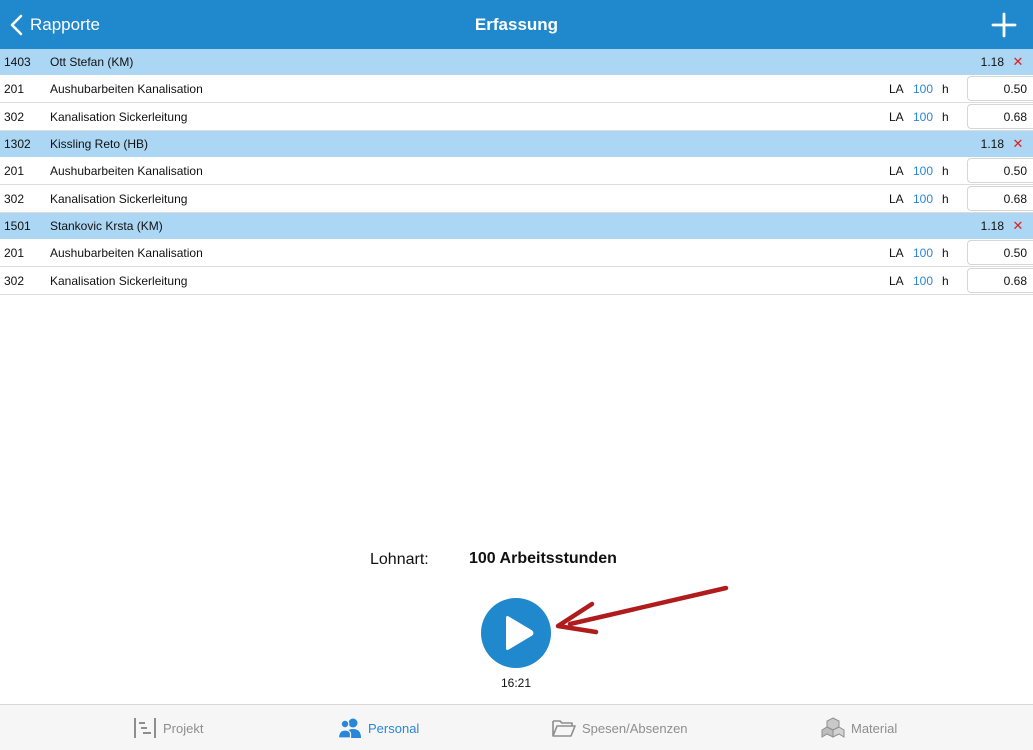 The height and width of the screenshot is (750, 1033). I want to click on employee-row: 1403 Ott Stefan (KM) 1.18 ✕, so click(516, 62).